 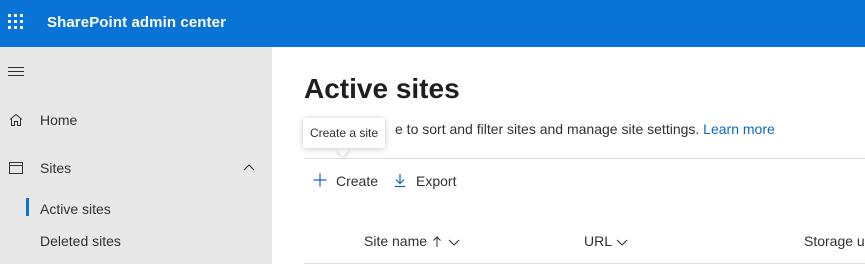 What do you see at coordinates (136, 168) in the screenshot?
I see `sidebar-item-sites: Sites` at bounding box center [136, 168].